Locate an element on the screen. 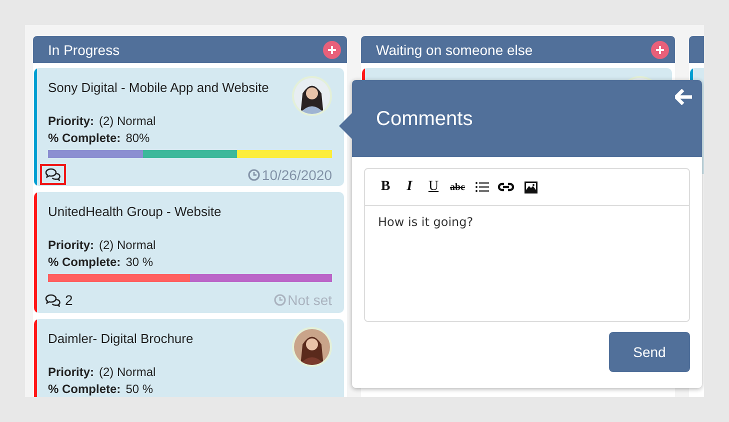 This screenshot has height=422, width=729. image-icon is located at coordinates (531, 187).